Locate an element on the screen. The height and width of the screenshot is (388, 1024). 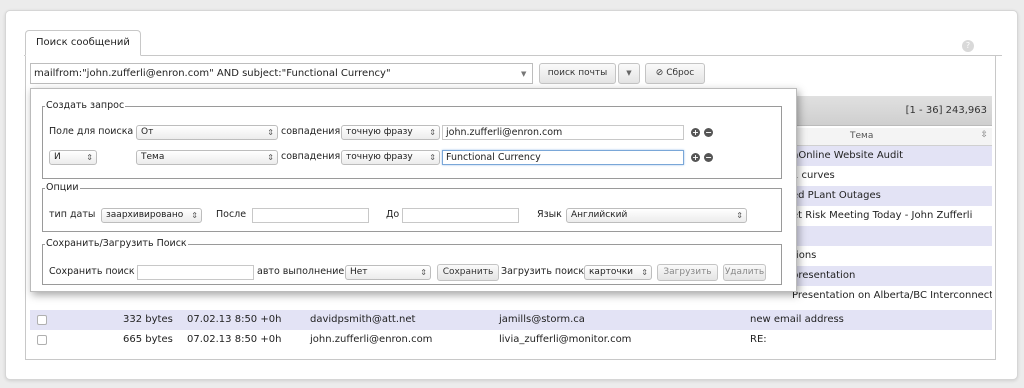
subject-cell: tions is located at coordinates (892, 256).